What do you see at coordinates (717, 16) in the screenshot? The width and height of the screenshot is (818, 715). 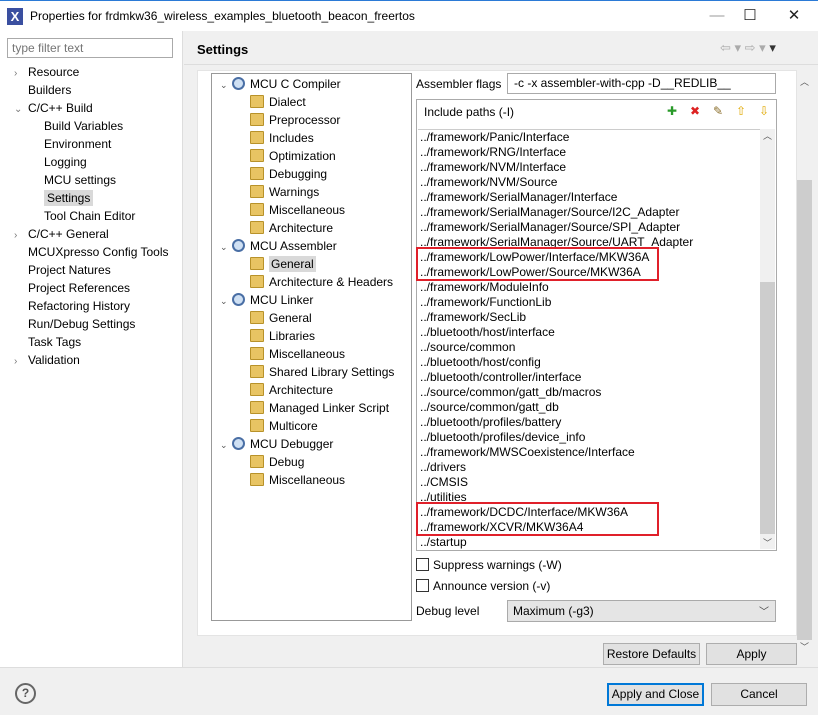 I see `minimize-button: —` at bounding box center [717, 16].